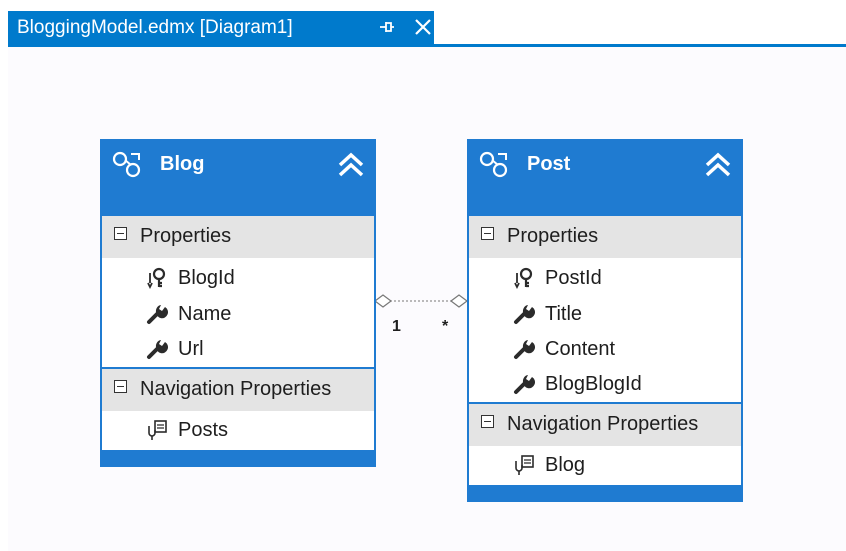  What do you see at coordinates (238, 349) in the screenshot?
I see `property-row: Url` at bounding box center [238, 349].